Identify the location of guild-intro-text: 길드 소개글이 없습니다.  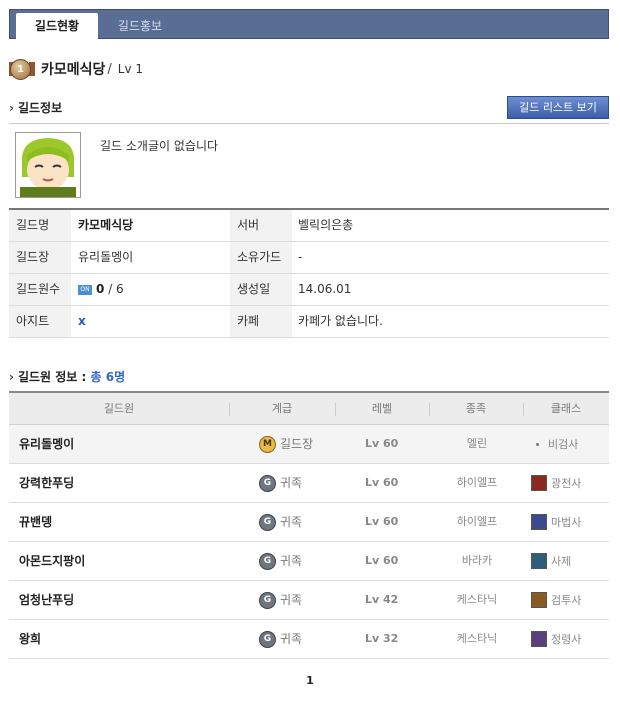
(159, 146).